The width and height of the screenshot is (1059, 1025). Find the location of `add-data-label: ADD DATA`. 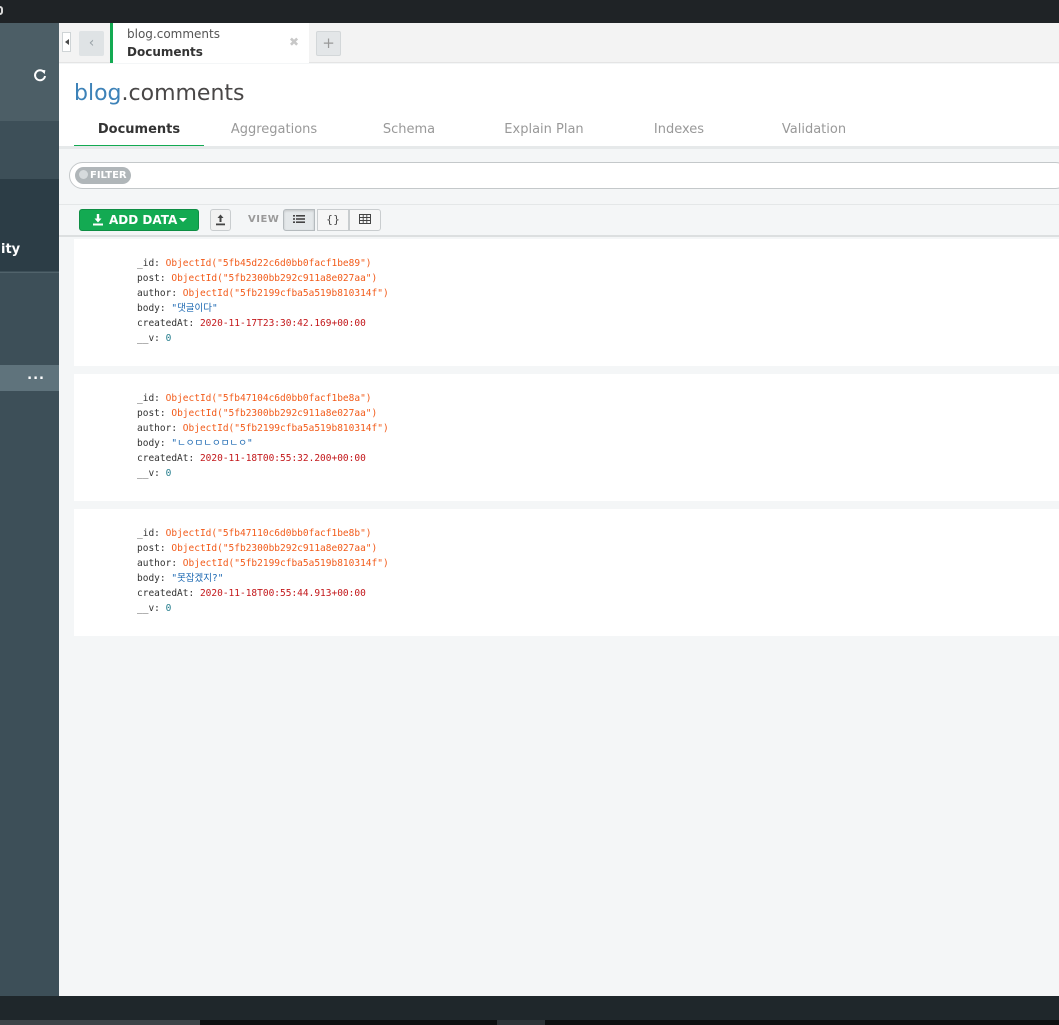

add-data-label: ADD DATA is located at coordinates (143, 220).